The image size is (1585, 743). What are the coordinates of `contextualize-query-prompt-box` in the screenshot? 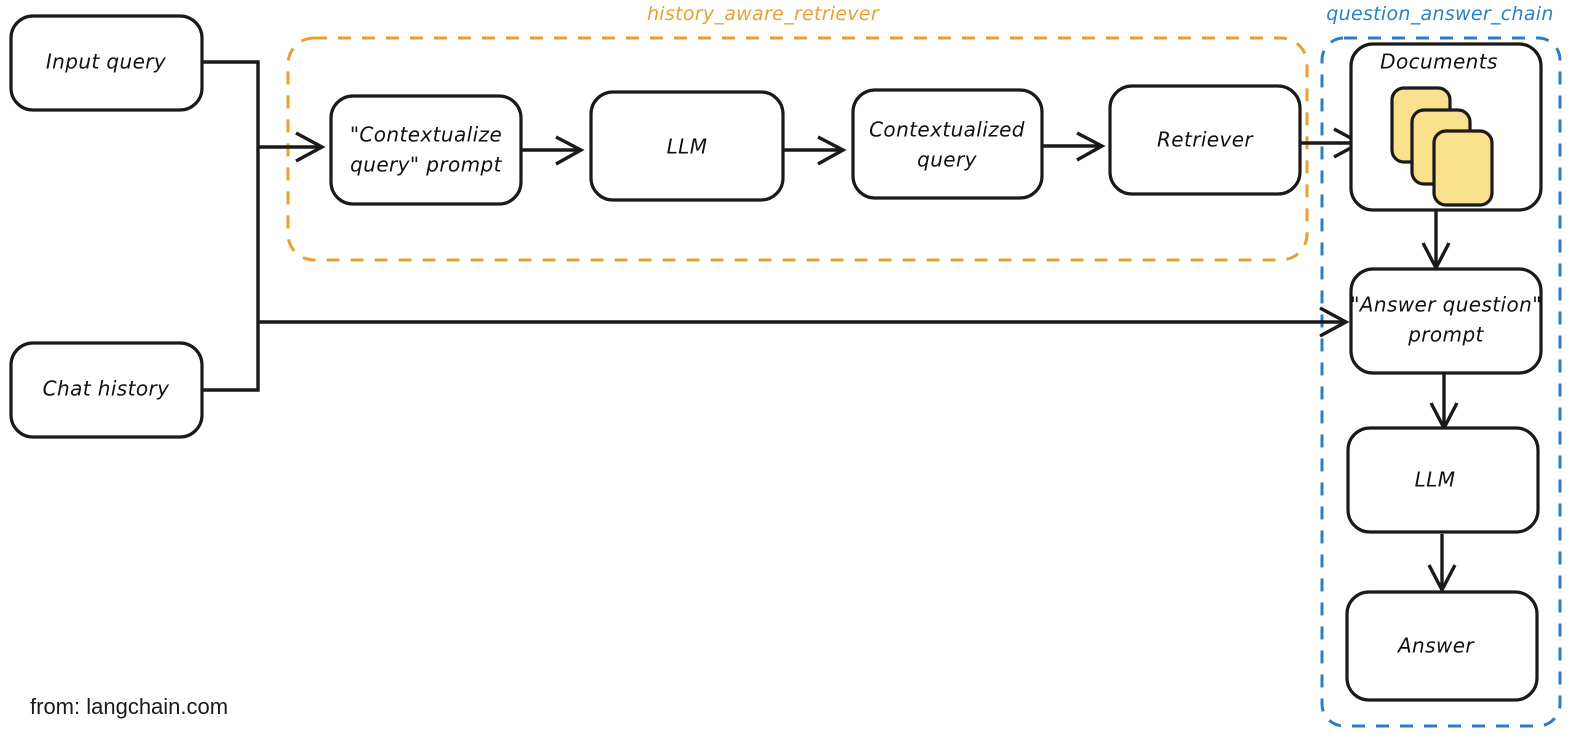 It's located at (426, 150).